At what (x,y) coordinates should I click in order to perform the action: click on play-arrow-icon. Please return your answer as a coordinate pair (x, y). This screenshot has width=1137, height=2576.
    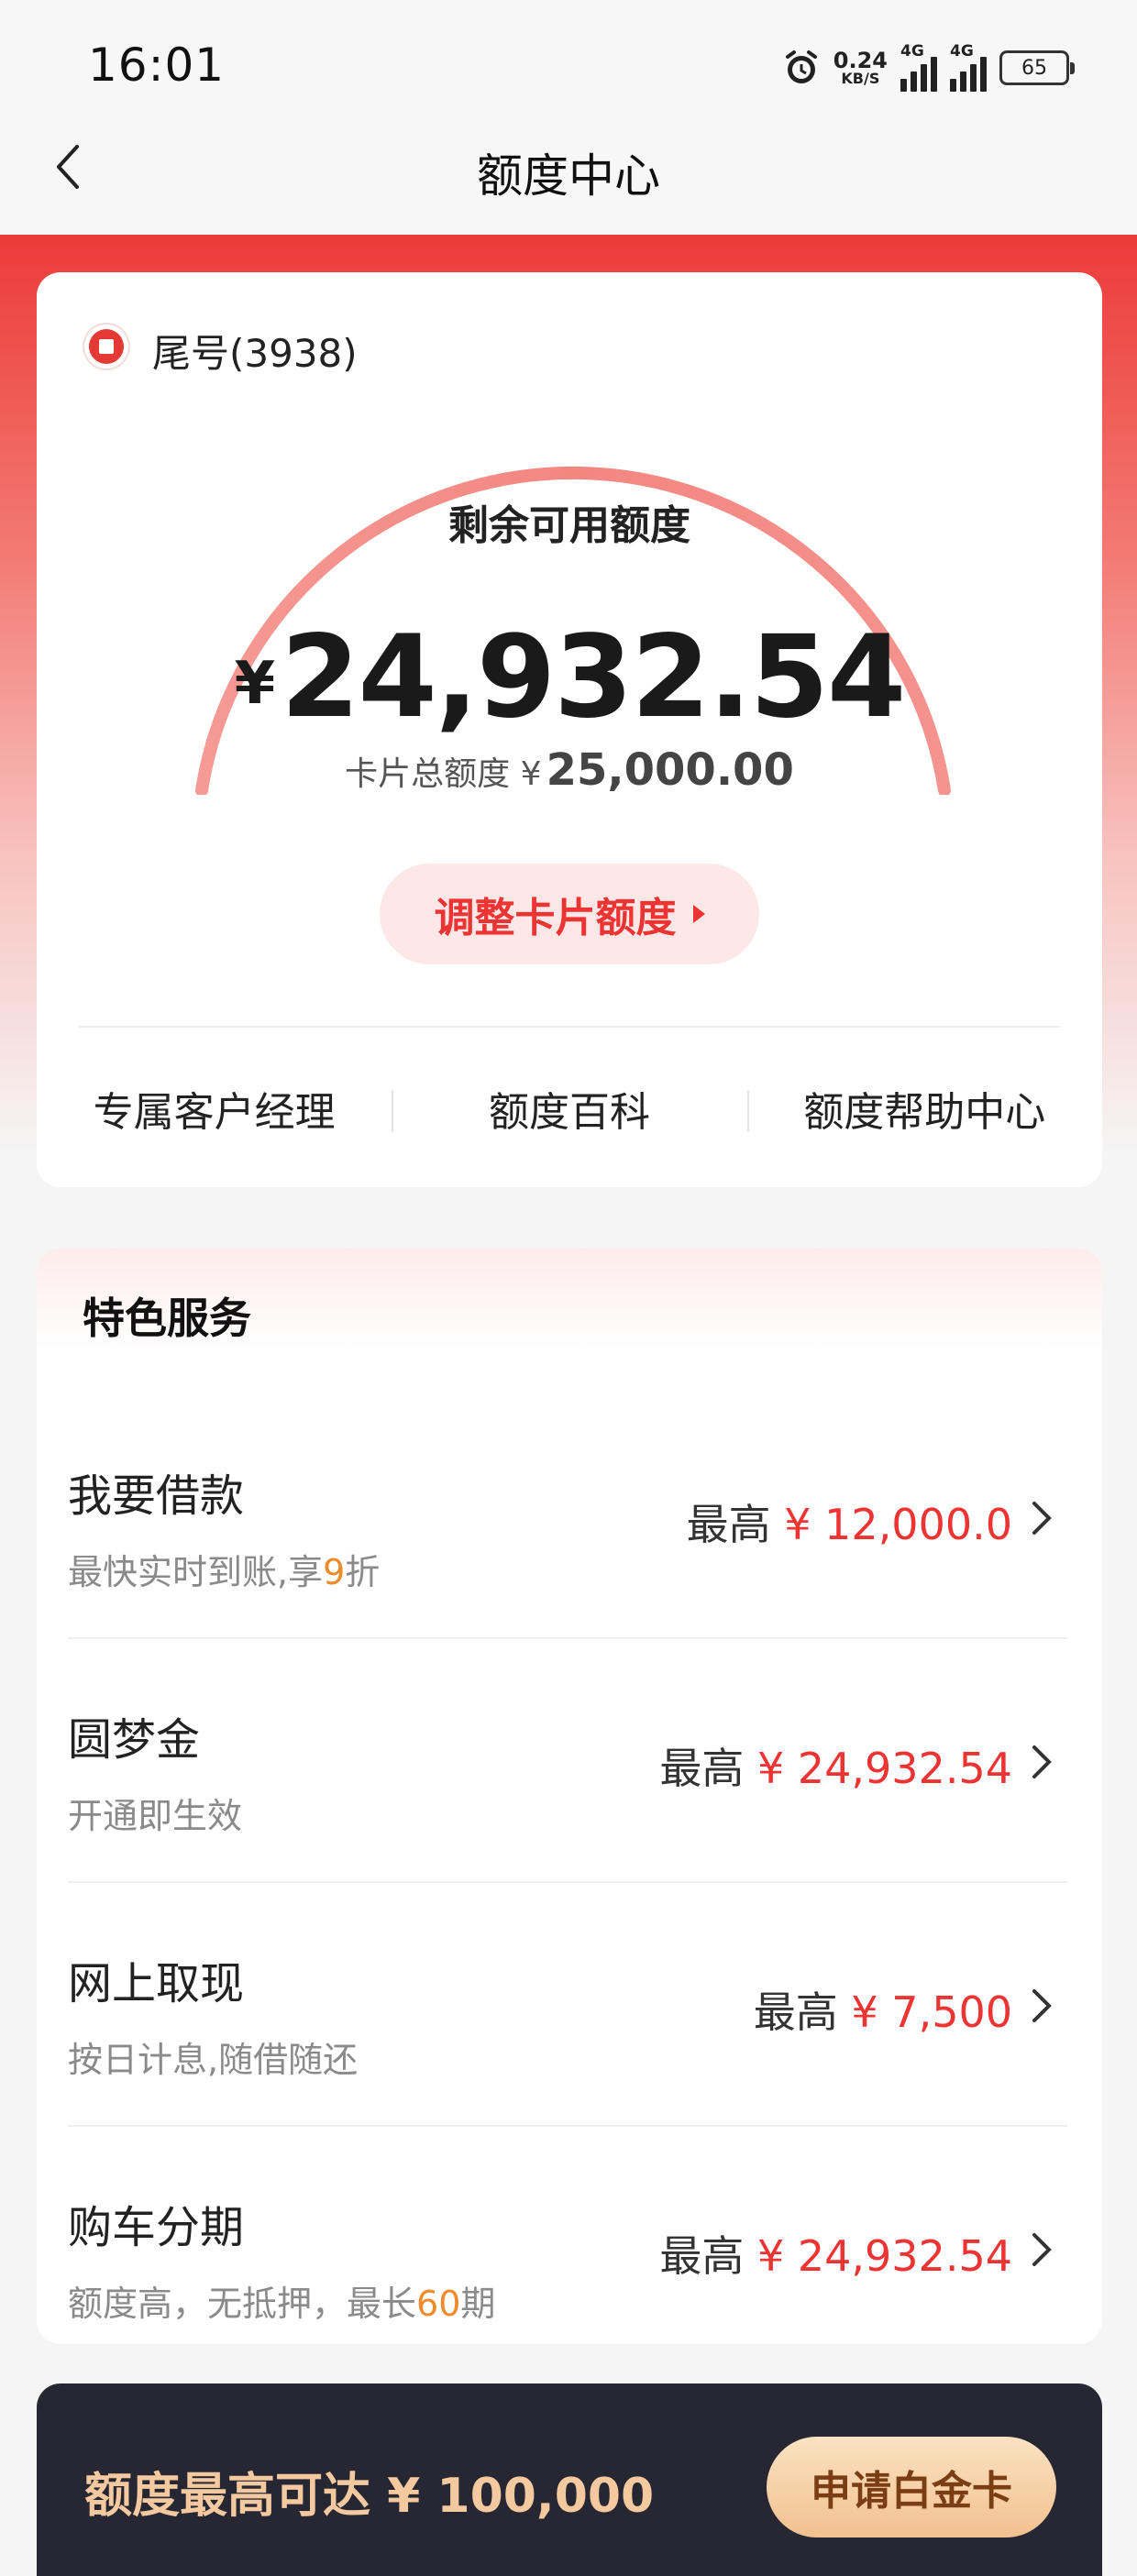
    Looking at the image, I should click on (699, 914).